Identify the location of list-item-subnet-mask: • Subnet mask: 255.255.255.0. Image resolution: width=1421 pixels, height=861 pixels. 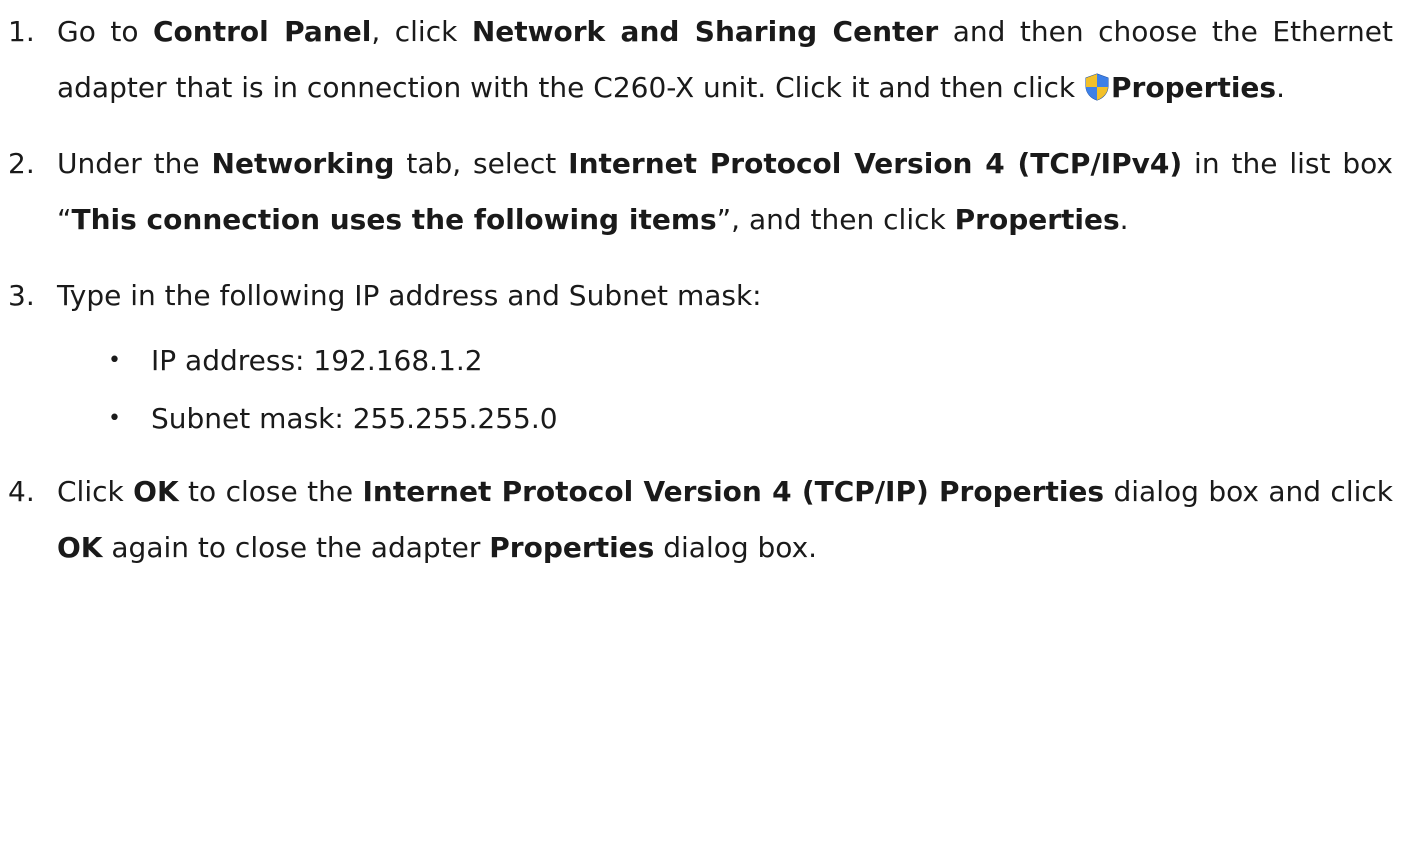
(710, 419).